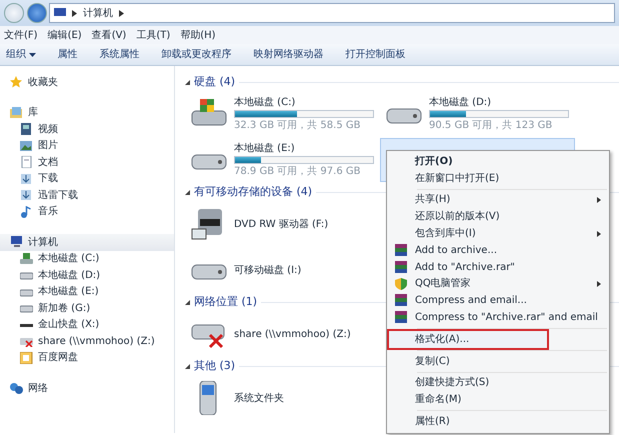 Image resolution: width=619 pixels, height=435 pixels. What do you see at coordinates (498, 317) in the screenshot?
I see `menu-item: Compress to "Archive.rar" and email` at bounding box center [498, 317].